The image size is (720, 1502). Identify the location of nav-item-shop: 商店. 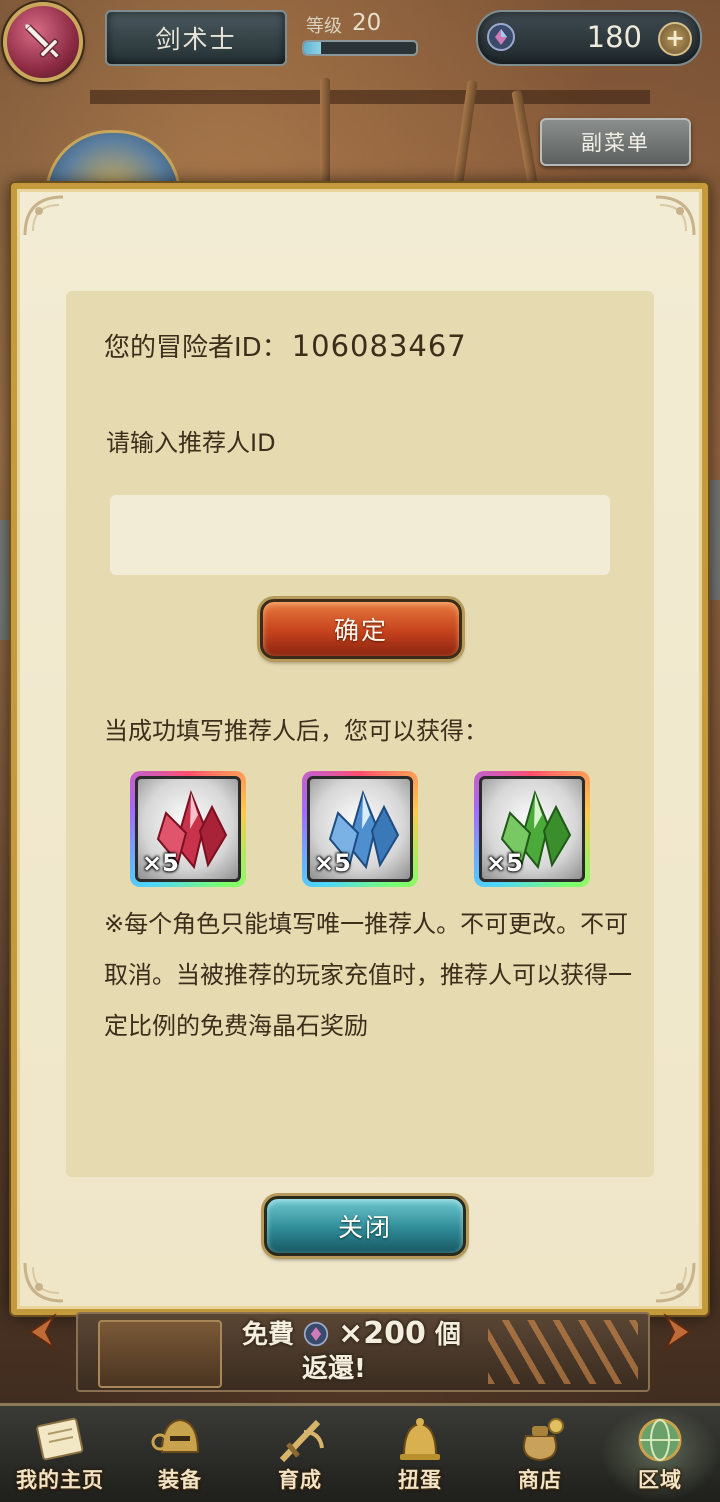
(540, 1454).